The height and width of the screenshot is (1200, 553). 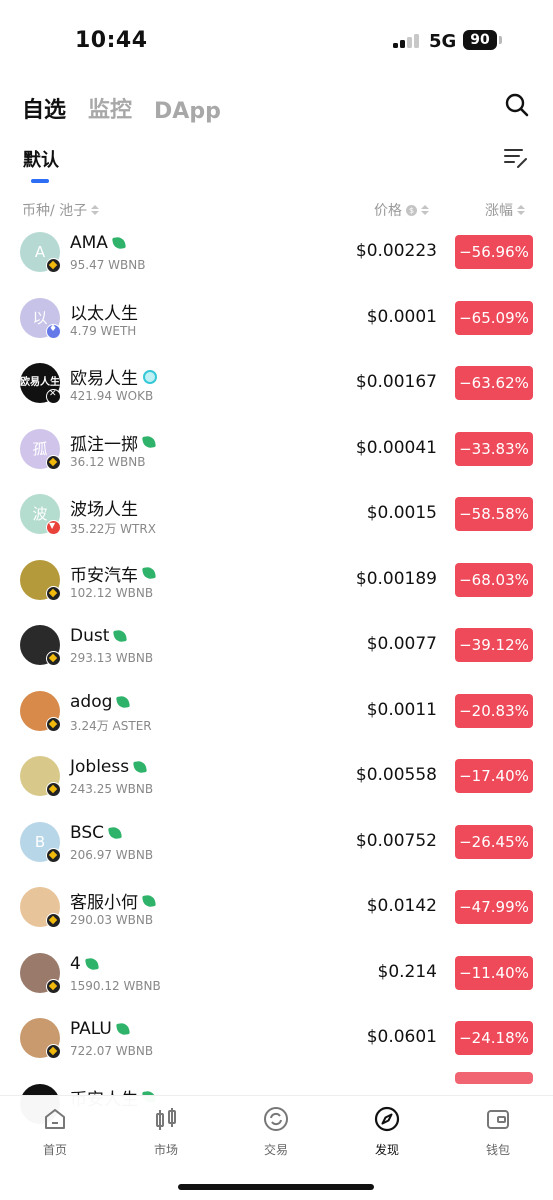 What do you see at coordinates (494, 710) in the screenshot?
I see `price-change-badge: −20.83%` at bounding box center [494, 710].